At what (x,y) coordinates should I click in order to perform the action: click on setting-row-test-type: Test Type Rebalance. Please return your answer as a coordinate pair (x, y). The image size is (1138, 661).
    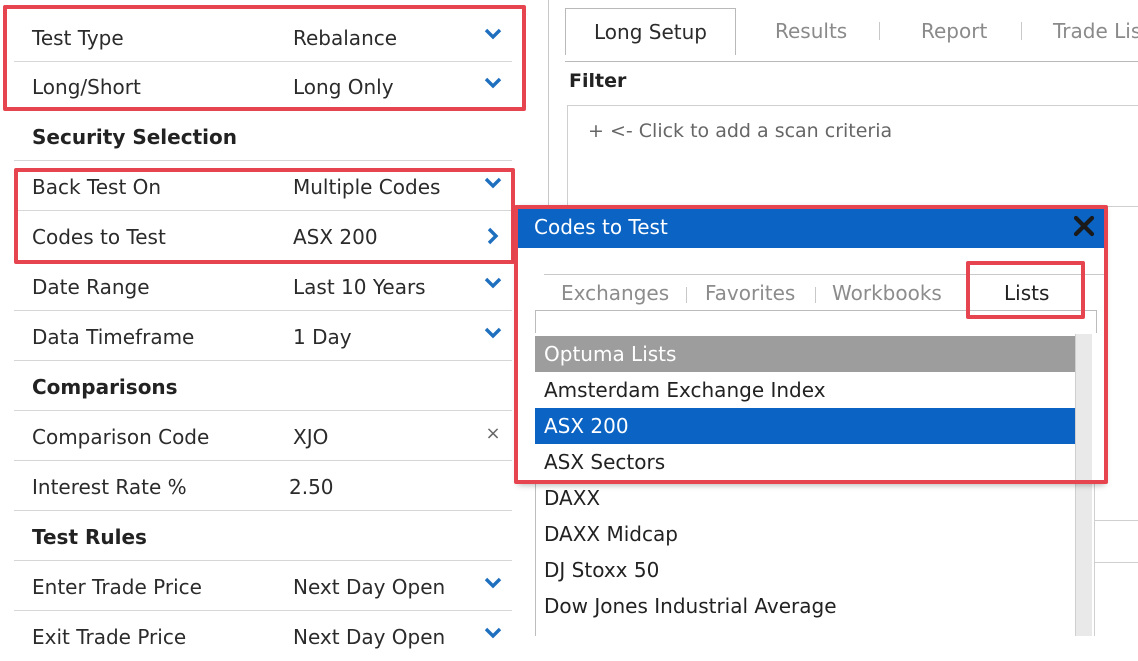
    Looking at the image, I should click on (263, 37).